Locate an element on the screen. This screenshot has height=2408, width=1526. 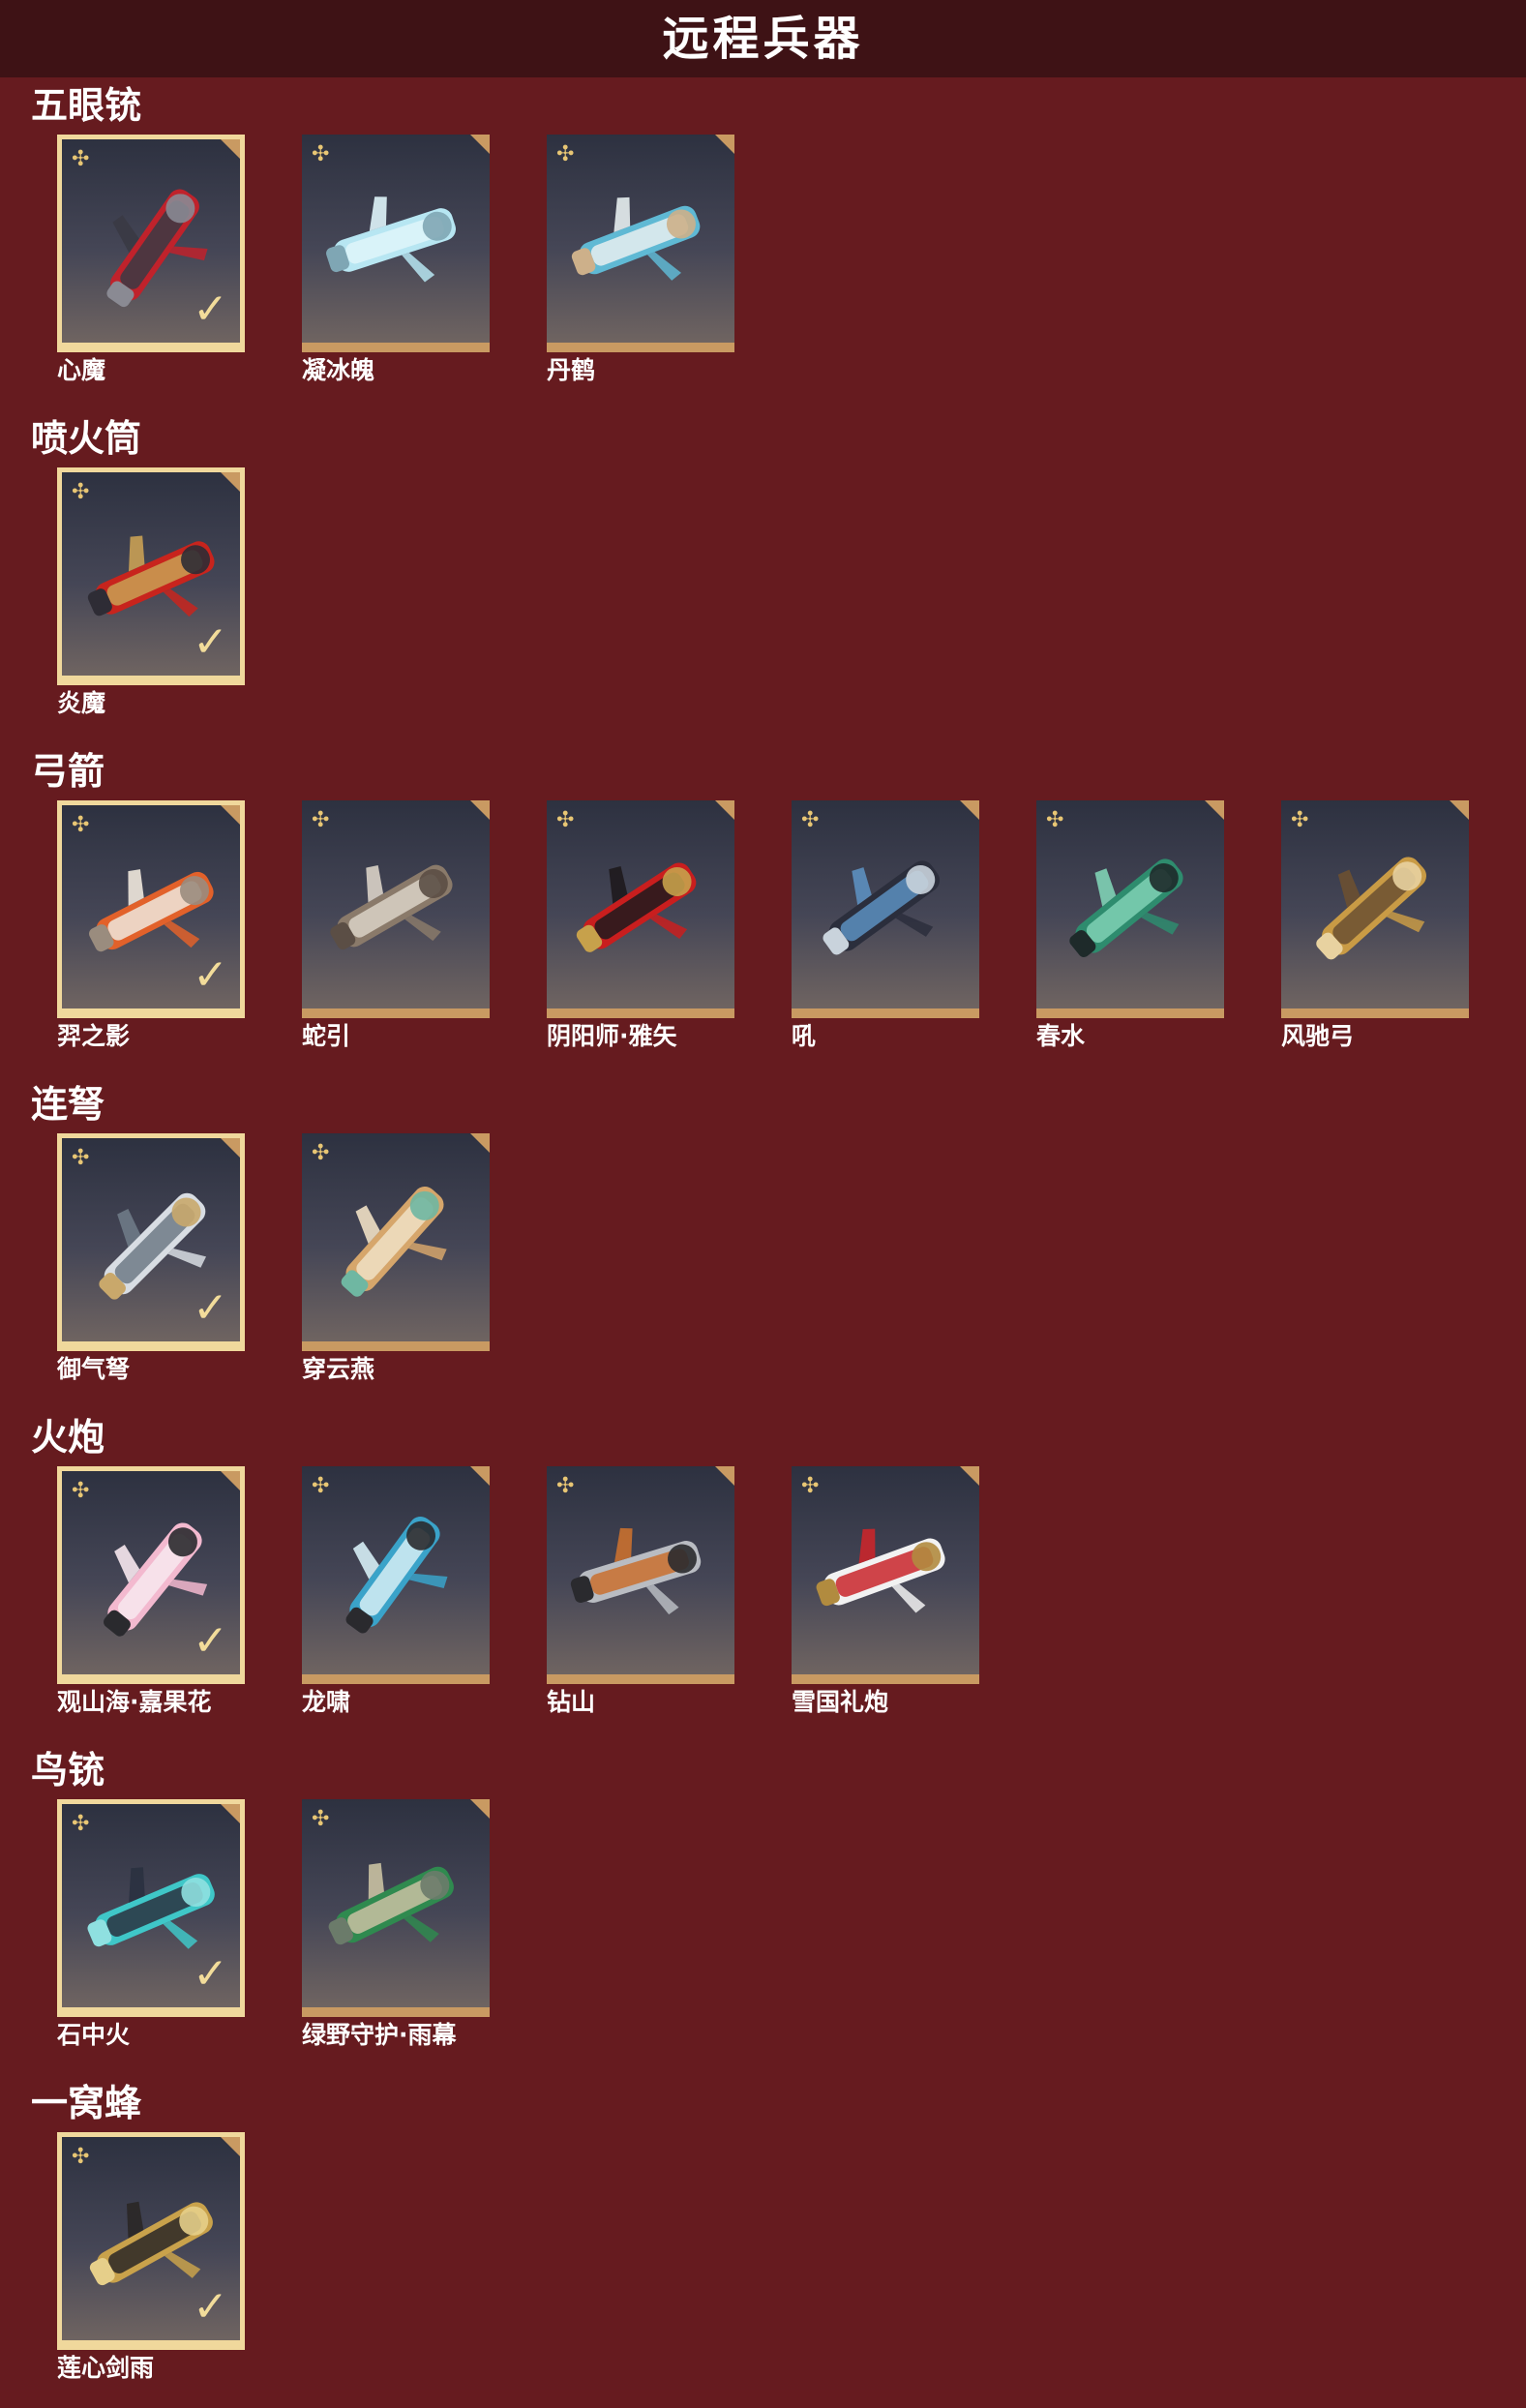
weapon-item: ✣ ✓ 观山海·嘉果花 is located at coordinates (151, 1590).